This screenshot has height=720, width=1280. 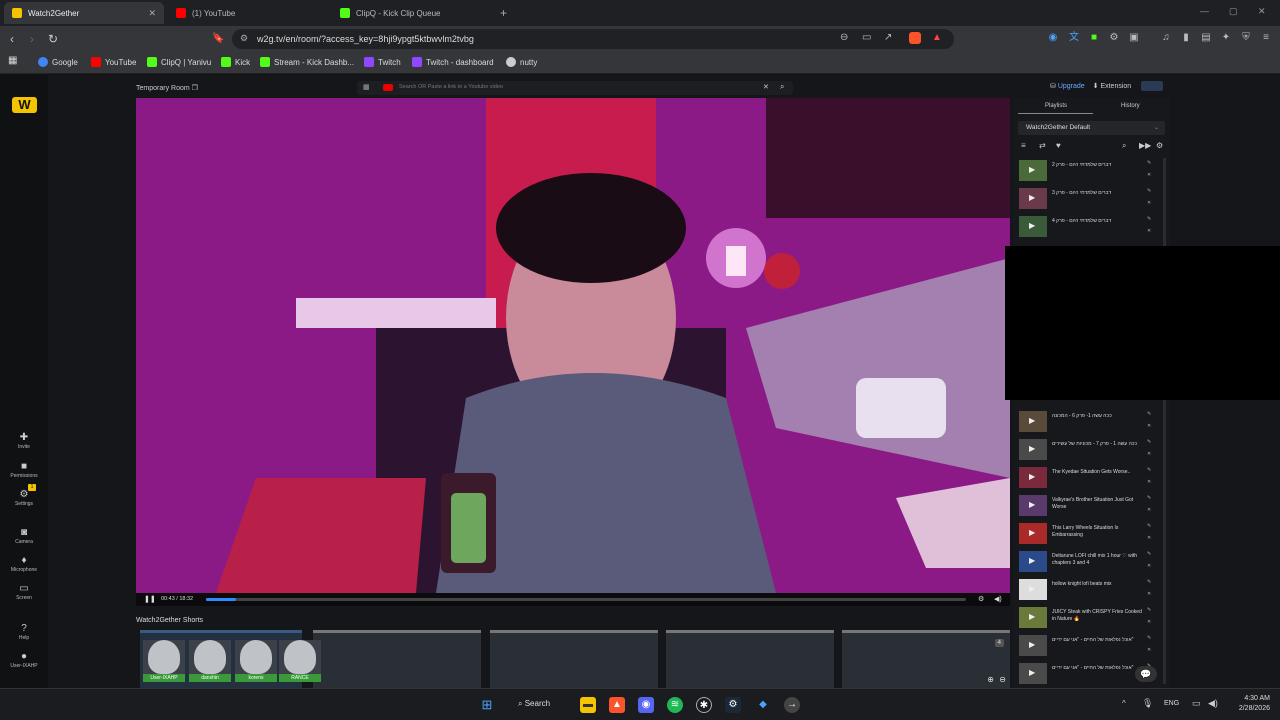 What do you see at coordinates (300, 661) in the screenshot?
I see `user-tile: RANCE` at bounding box center [300, 661].